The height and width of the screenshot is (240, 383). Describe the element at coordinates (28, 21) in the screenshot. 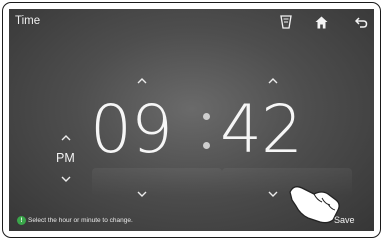

I see `page-title: Time` at that location.